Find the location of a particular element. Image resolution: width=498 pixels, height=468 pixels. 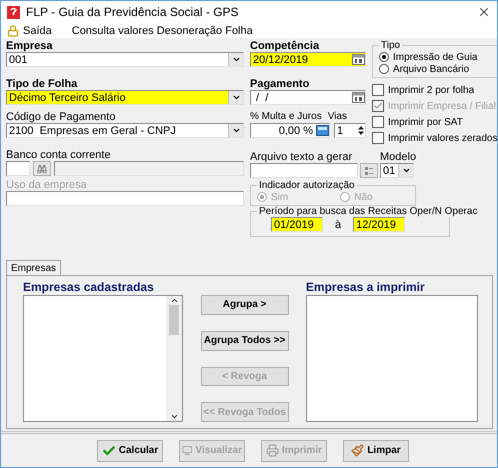

multa-juros-field: 0,00 % is located at coordinates (290, 130).